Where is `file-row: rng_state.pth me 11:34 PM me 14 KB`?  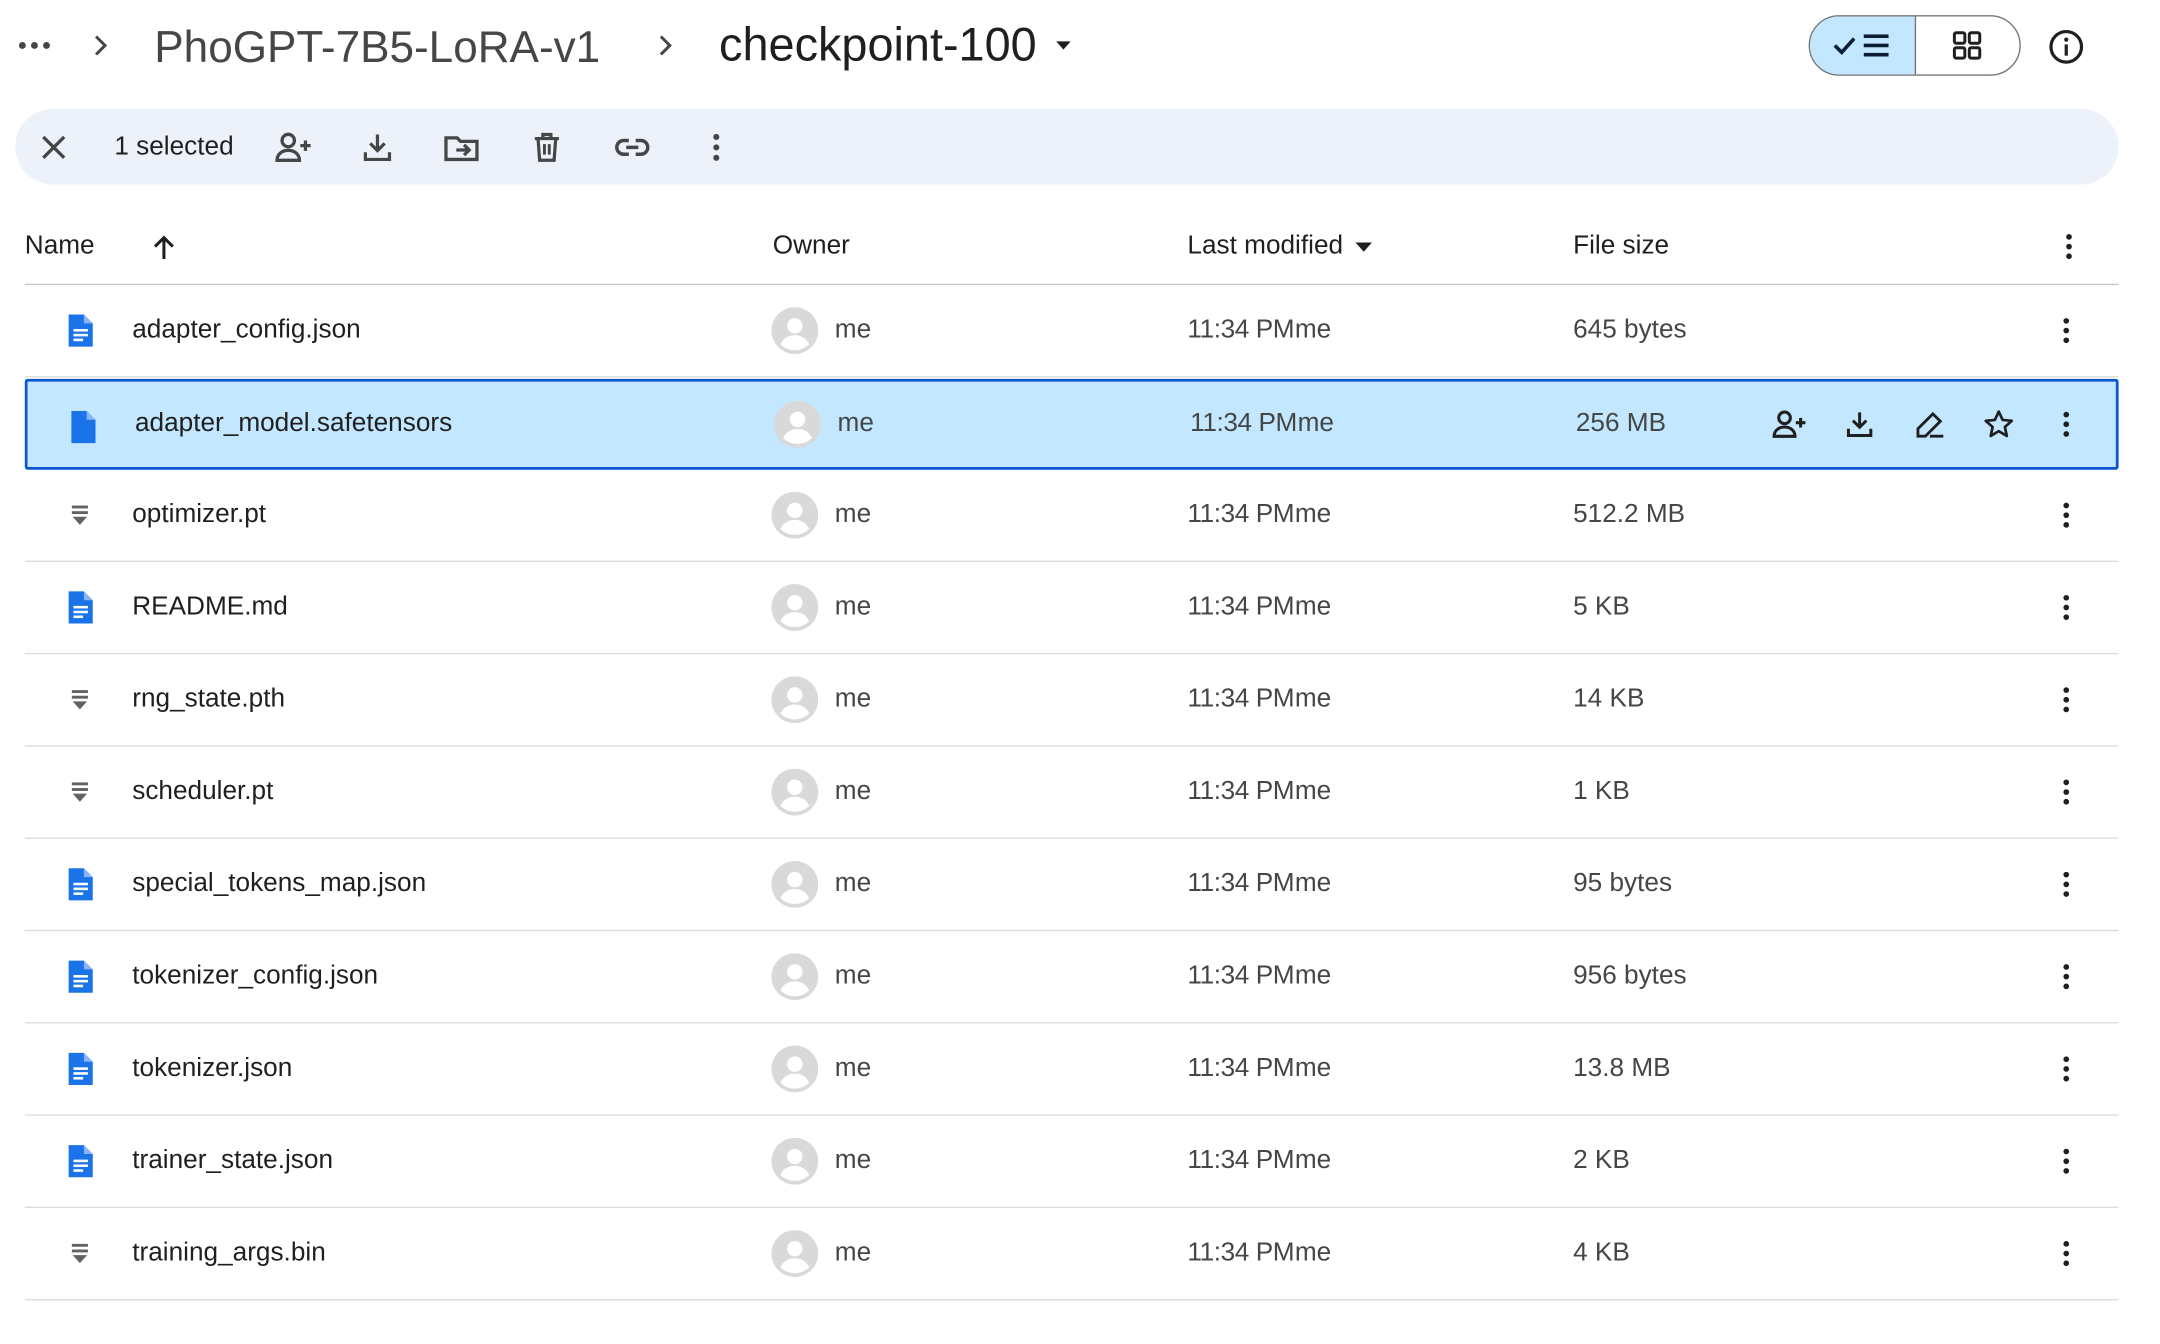
file-row: rng_state.pth me 11:34 PM me 14 KB is located at coordinates (1071, 700).